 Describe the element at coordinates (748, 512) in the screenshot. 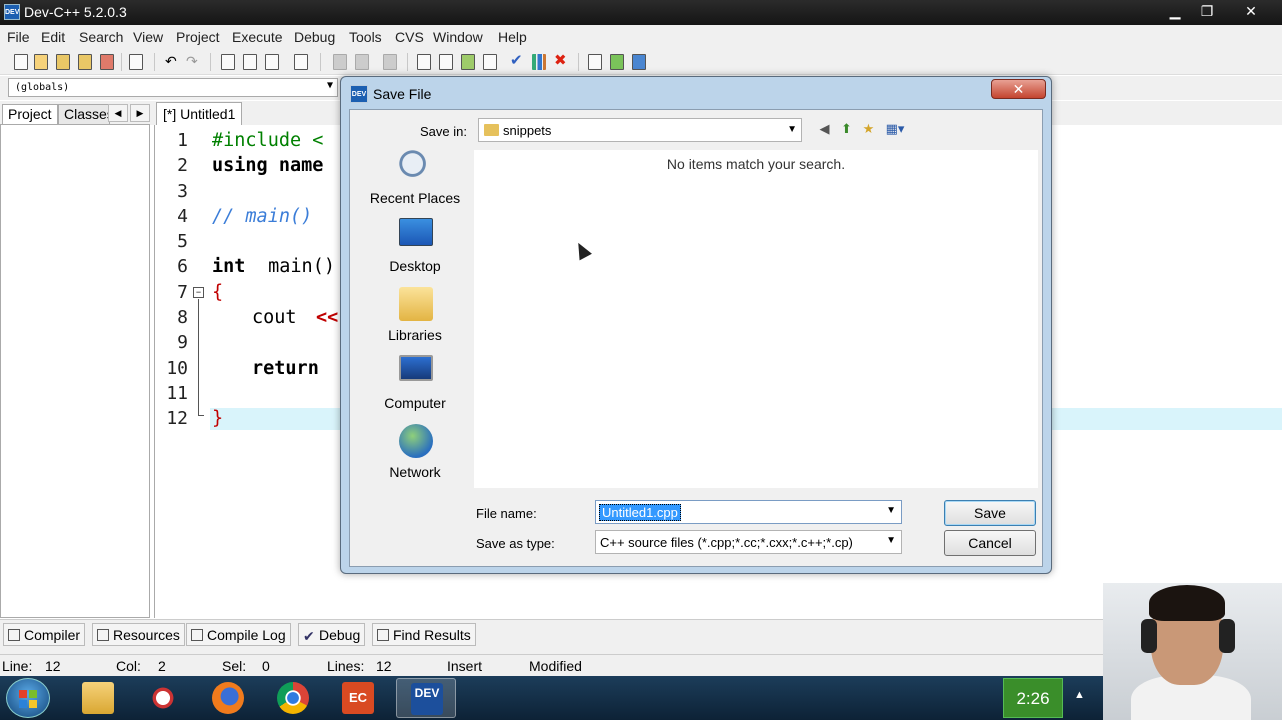

I see `file-name-input: Untitled1.cpp ▼` at that location.